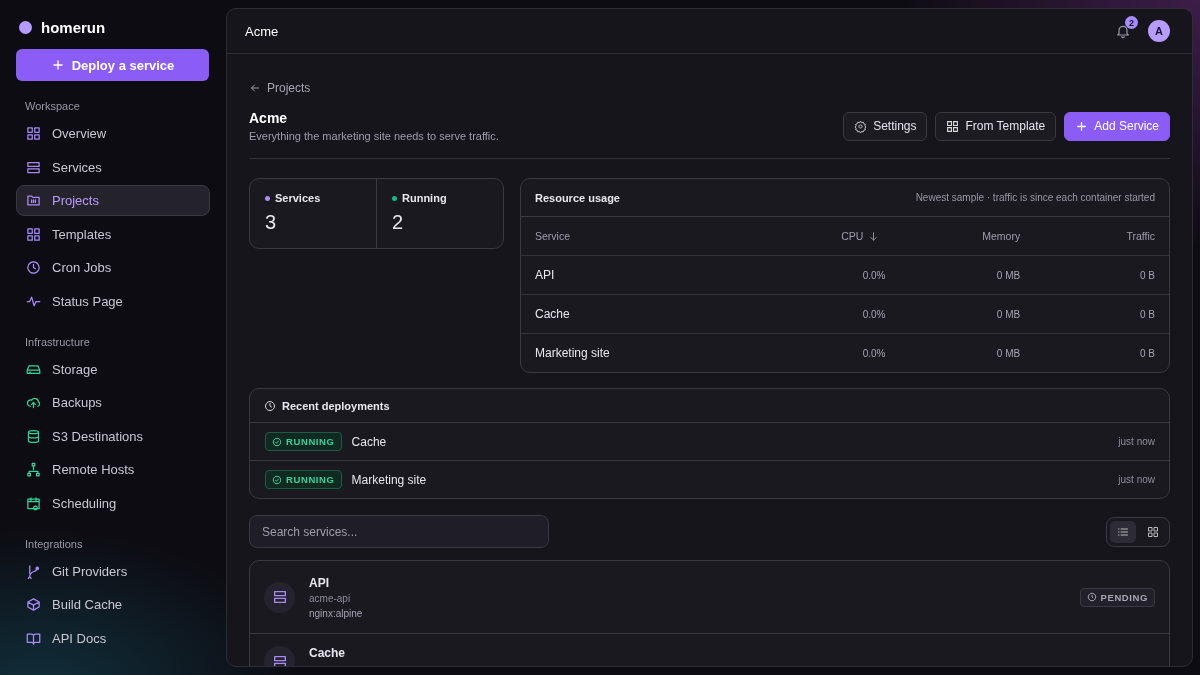 The image size is (1200, 675). What do you see at coordinates (1140, 236) in the screenshot?
I see `column-header: Traffic` at bounding box center [1140, 236].